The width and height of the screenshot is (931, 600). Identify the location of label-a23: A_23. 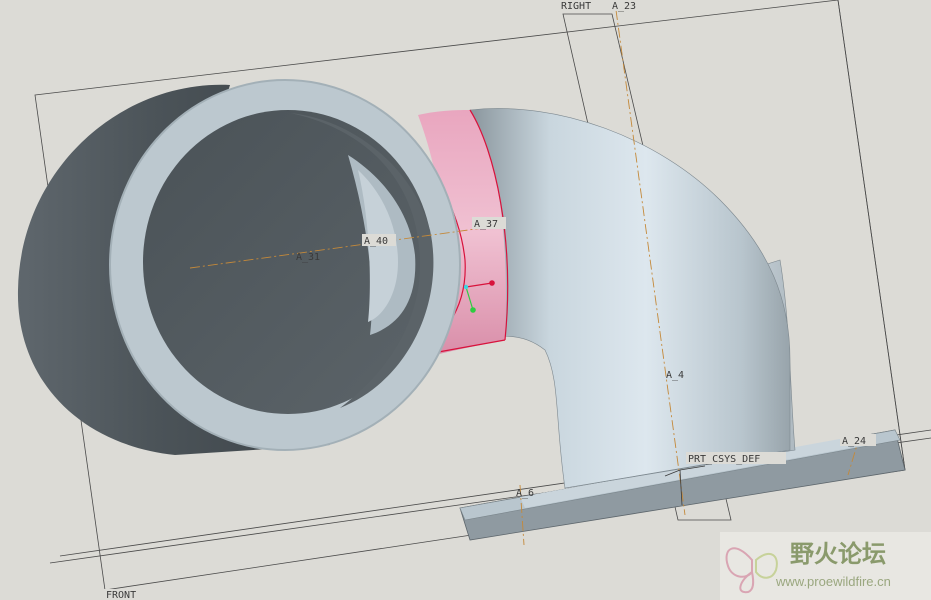
(630, 6).